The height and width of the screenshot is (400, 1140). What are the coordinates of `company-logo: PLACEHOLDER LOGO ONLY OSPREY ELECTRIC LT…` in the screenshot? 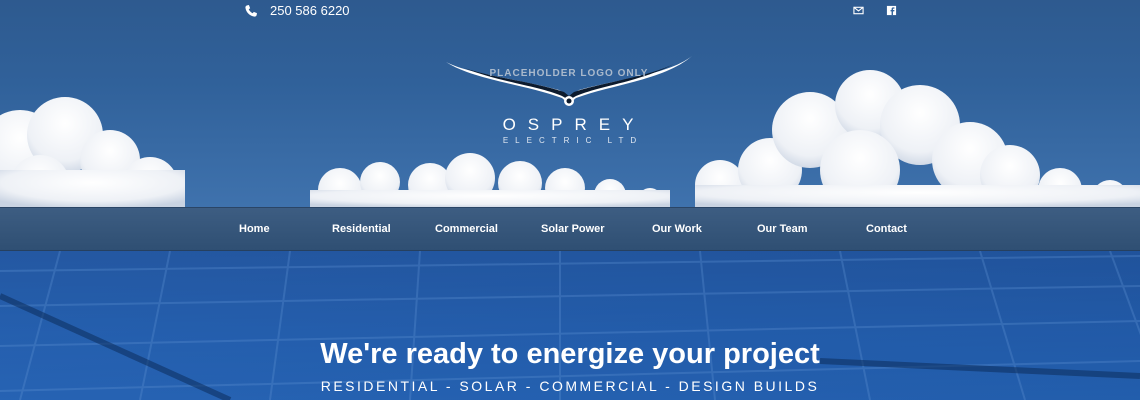 It's located at (569, 102).